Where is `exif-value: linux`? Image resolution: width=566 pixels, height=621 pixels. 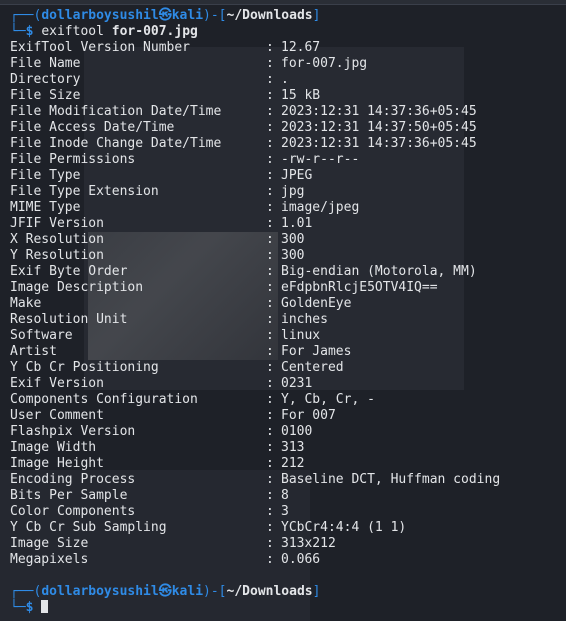
exif-value: linux is located at coordinates (301, 335).